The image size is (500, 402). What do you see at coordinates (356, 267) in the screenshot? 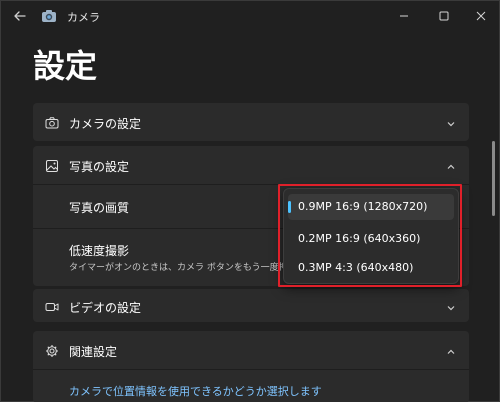
I see `quality-option-label: 0.3MP 4:3 (640x480)` at bounding box center [356, 267].